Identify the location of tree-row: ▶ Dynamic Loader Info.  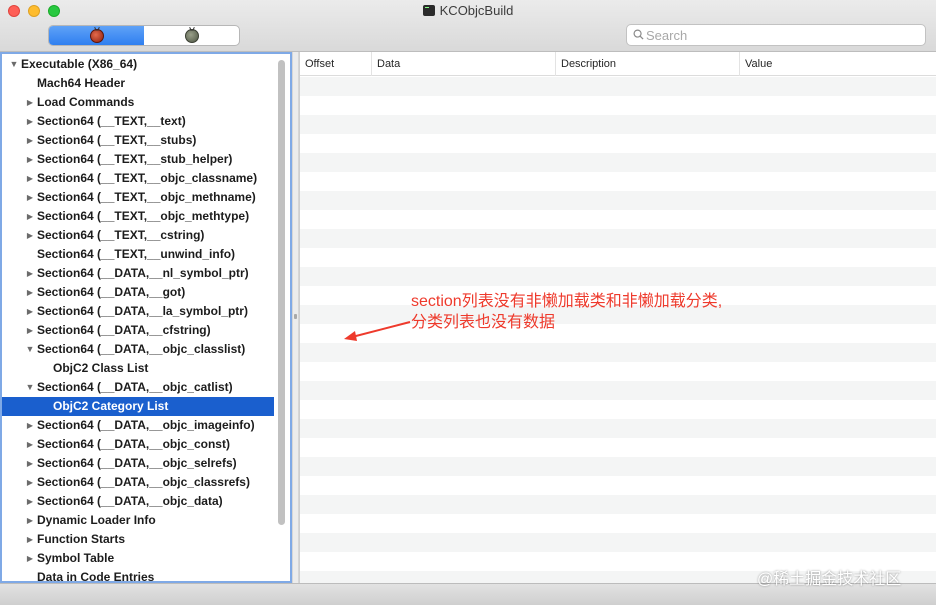
(138, 520).